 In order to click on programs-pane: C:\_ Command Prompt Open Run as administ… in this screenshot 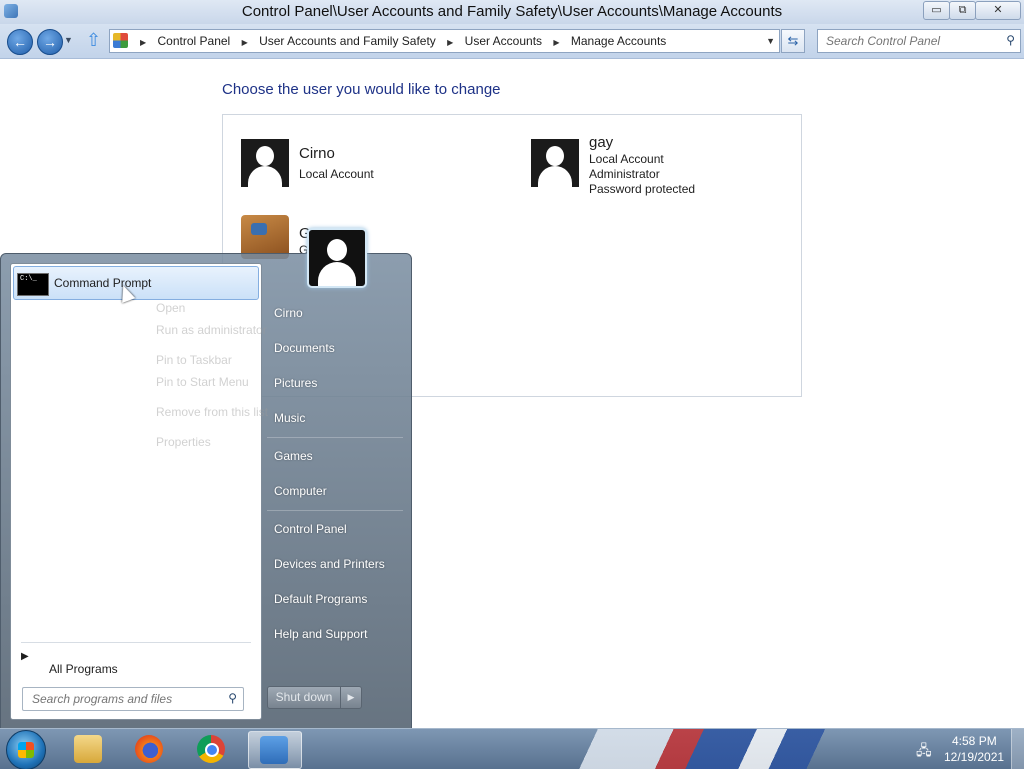, I will do `click(139, 491)`.